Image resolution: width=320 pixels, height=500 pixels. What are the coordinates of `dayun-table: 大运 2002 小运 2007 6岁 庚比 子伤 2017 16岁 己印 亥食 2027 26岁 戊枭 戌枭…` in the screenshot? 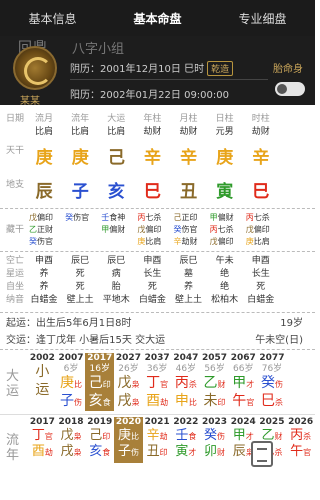 It's located at (157, 380).